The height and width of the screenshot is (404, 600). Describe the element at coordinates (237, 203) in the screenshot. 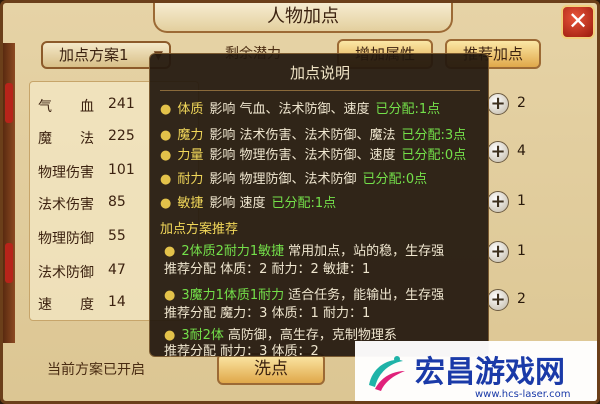

I see `attribute-desc: 影响 速度` at that location.